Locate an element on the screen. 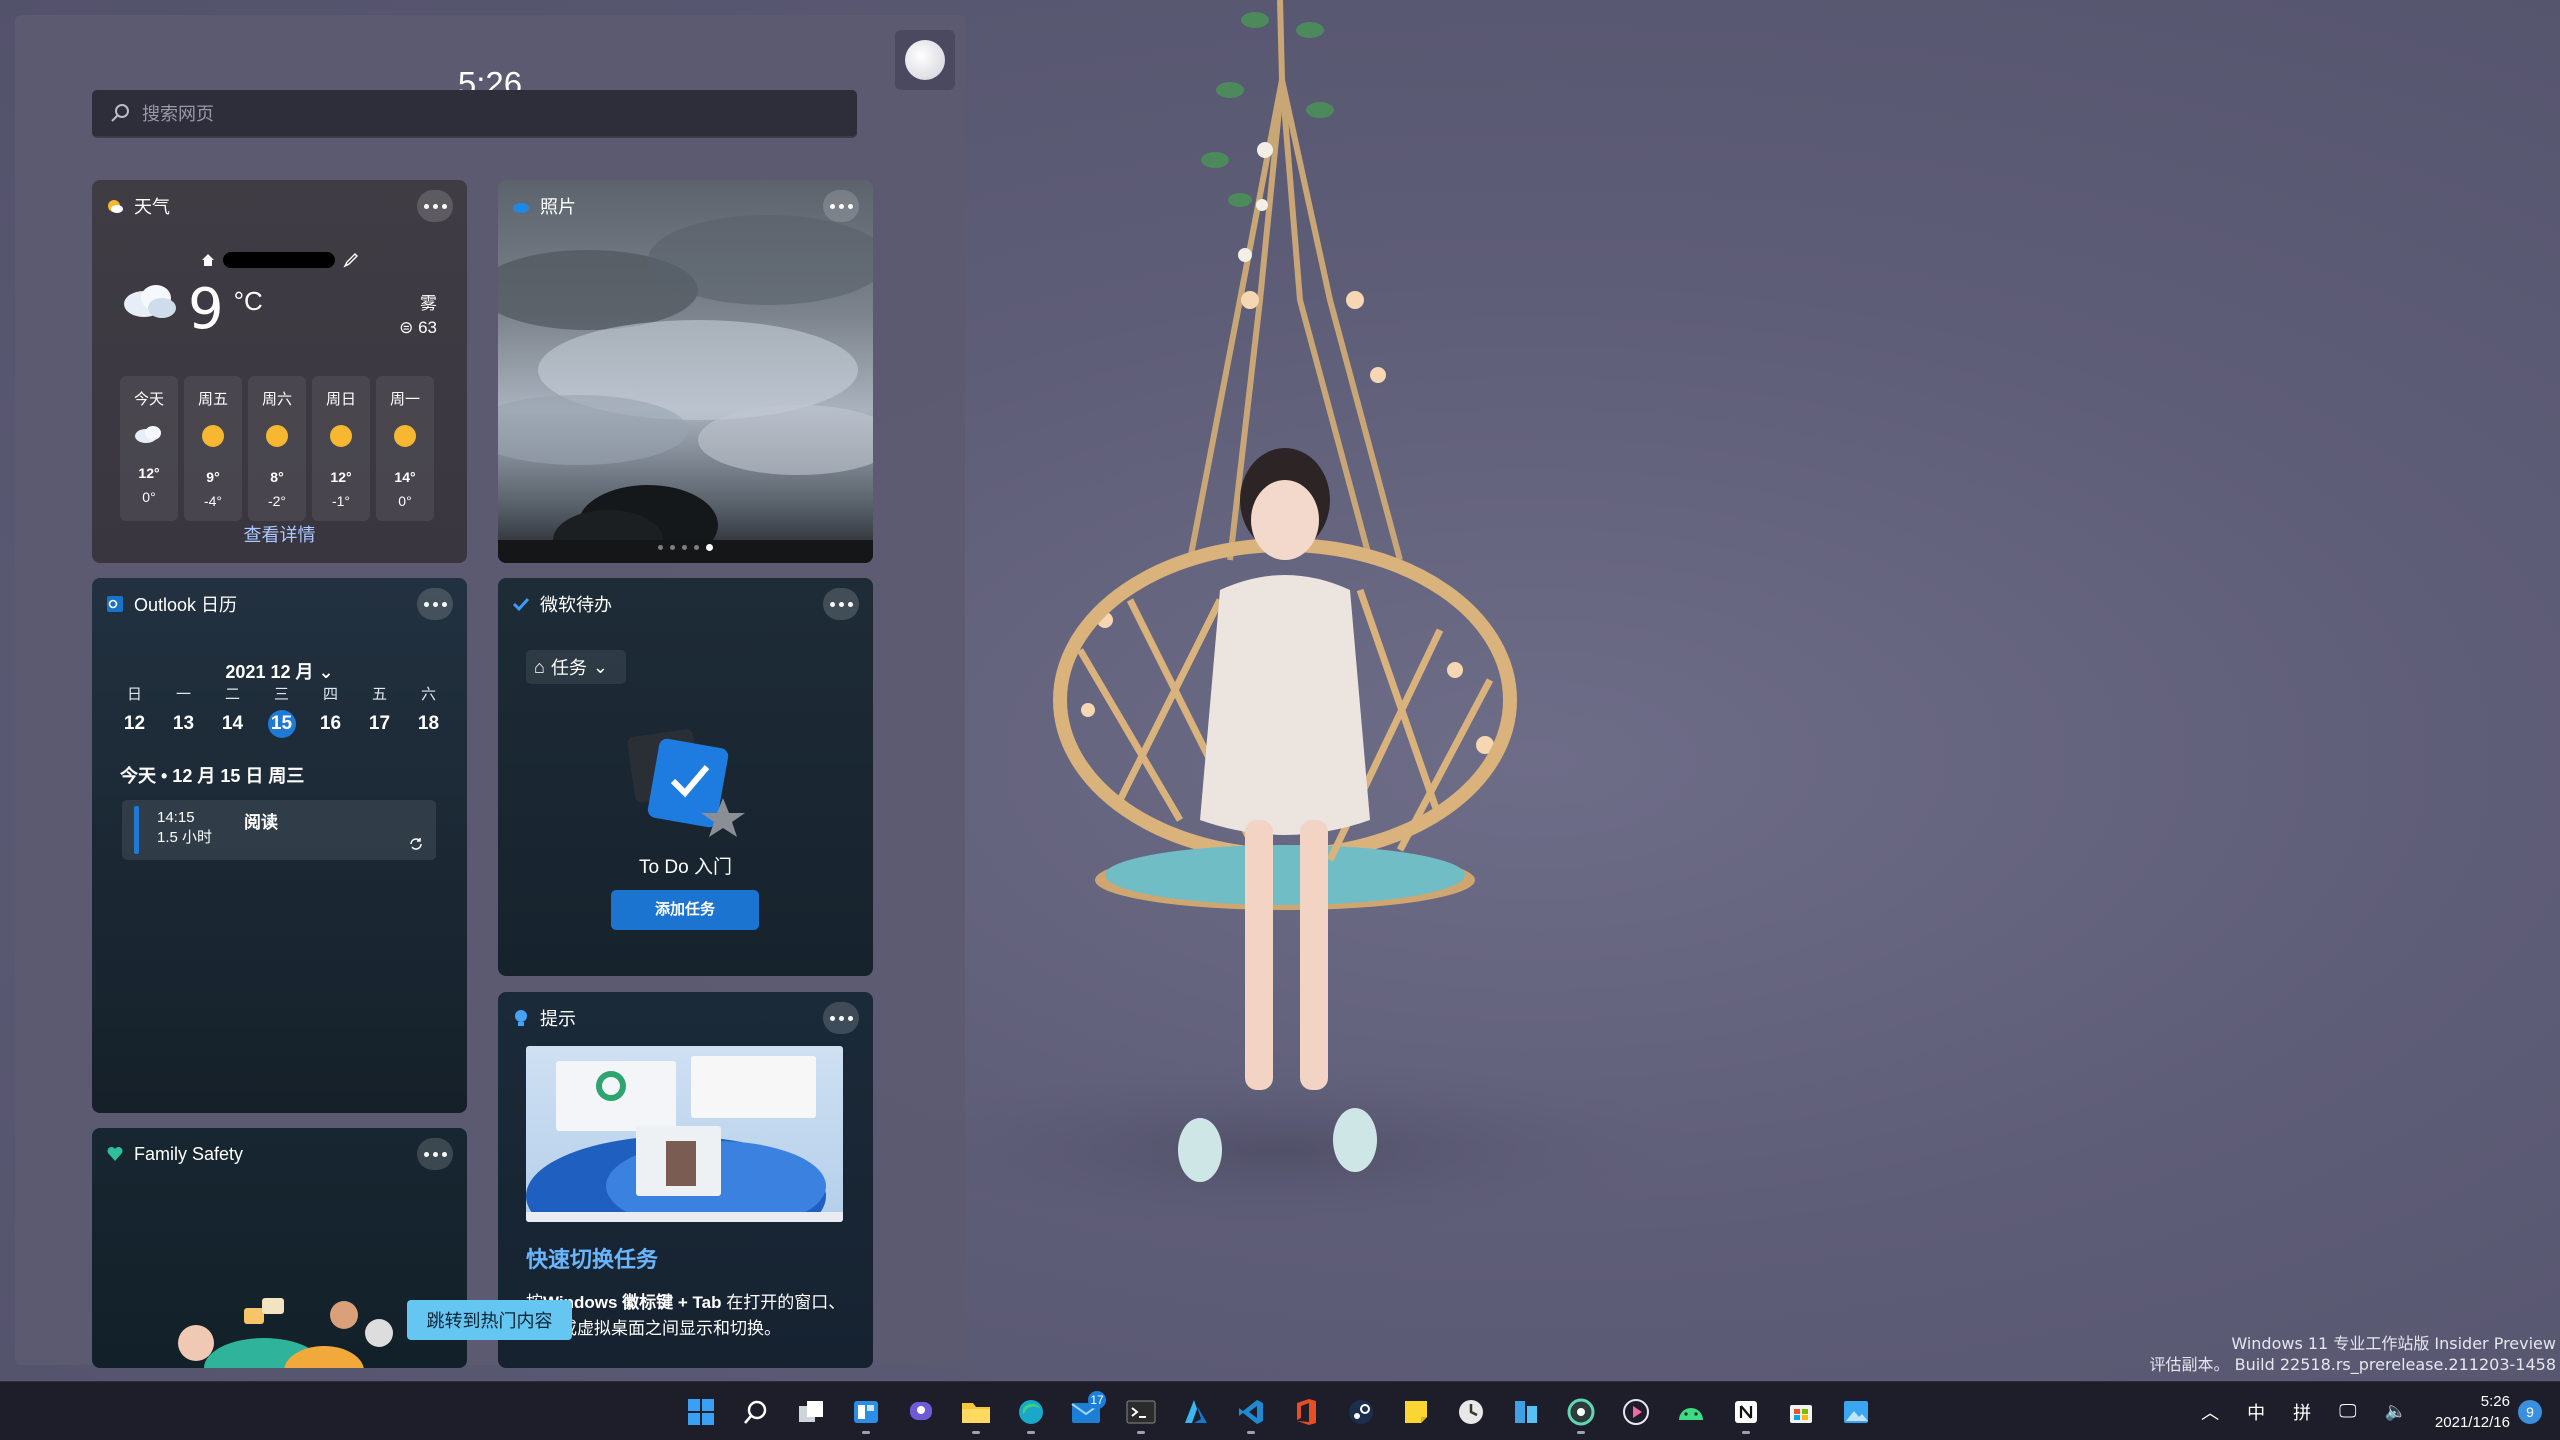 The width and height of the screenshot is (2560, 1440). calendar-month-picker: 2021 12 月 ⌄ is located at coordinates (279, 671).